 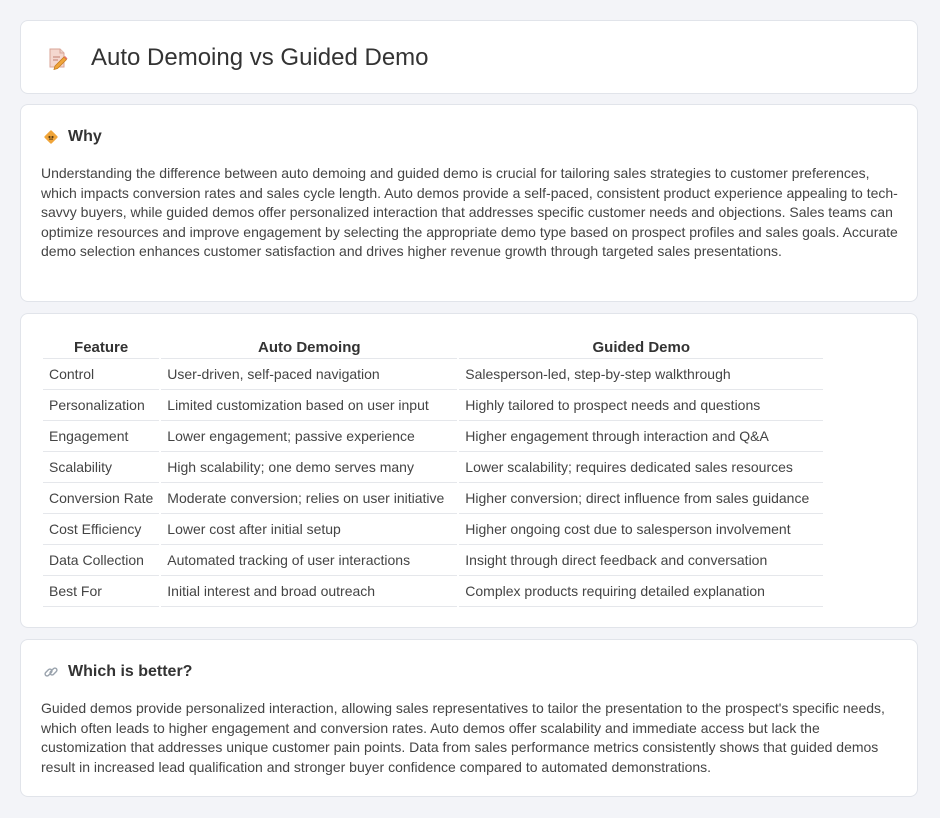 I want to click on feature-cell: Personalization, so click(x=101, y=405).